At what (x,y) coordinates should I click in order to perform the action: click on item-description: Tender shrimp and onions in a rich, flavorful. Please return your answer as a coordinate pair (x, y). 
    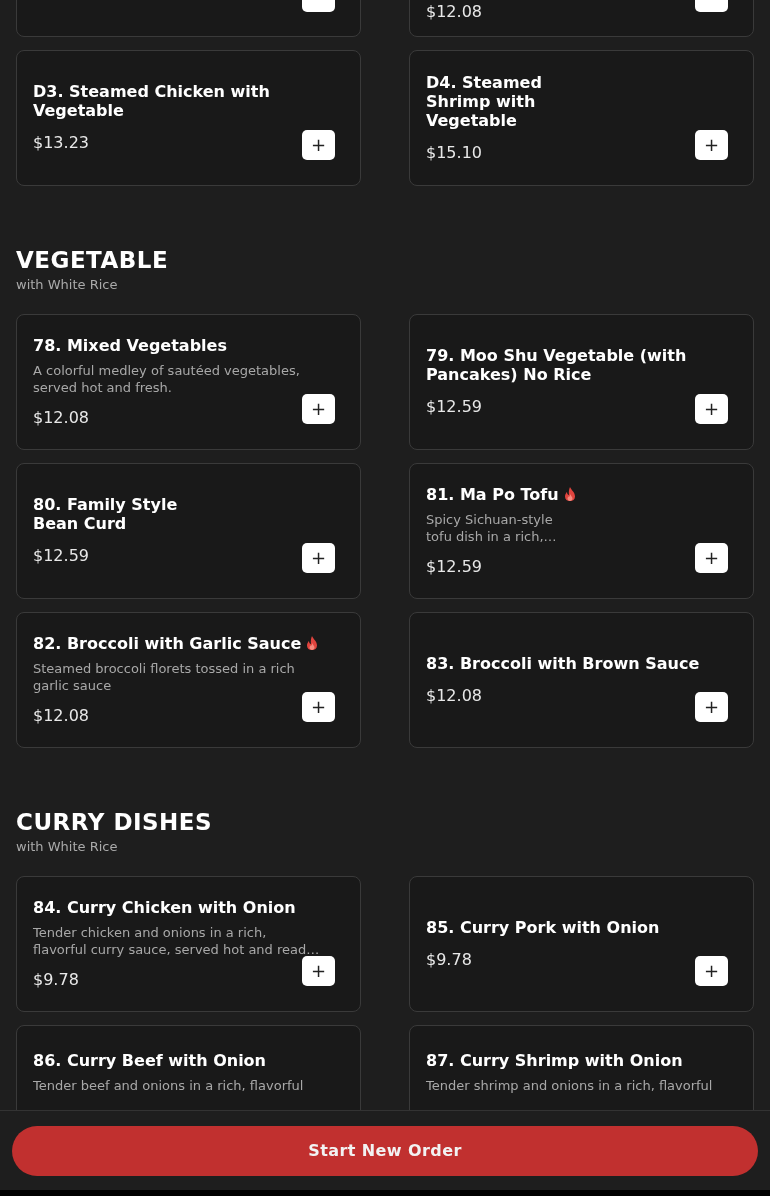
    Looking at the image, I should click on (569, 1085).